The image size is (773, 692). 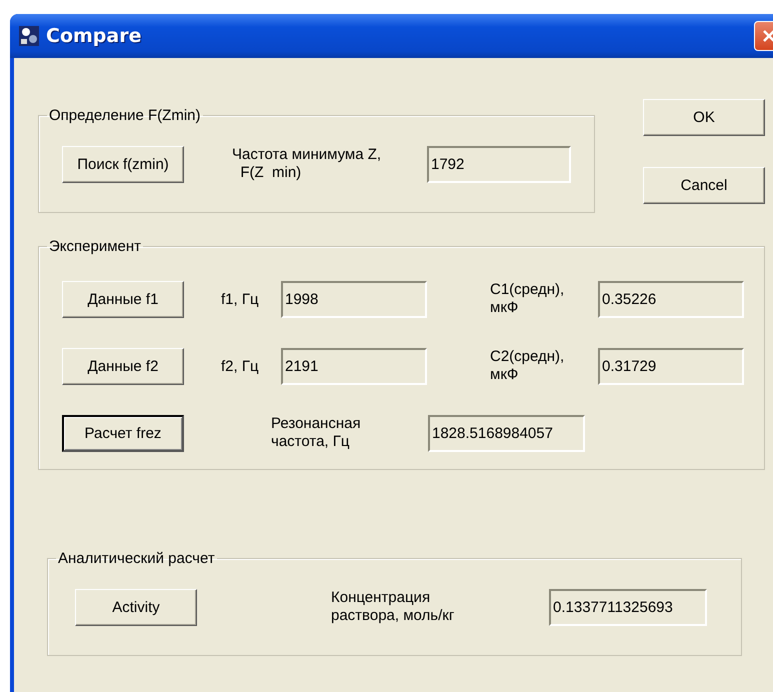 What do you see at coordinates (95, 246) in the screenshot?
I see `group-title: Эксперимент` at bounding box center [95, 246].